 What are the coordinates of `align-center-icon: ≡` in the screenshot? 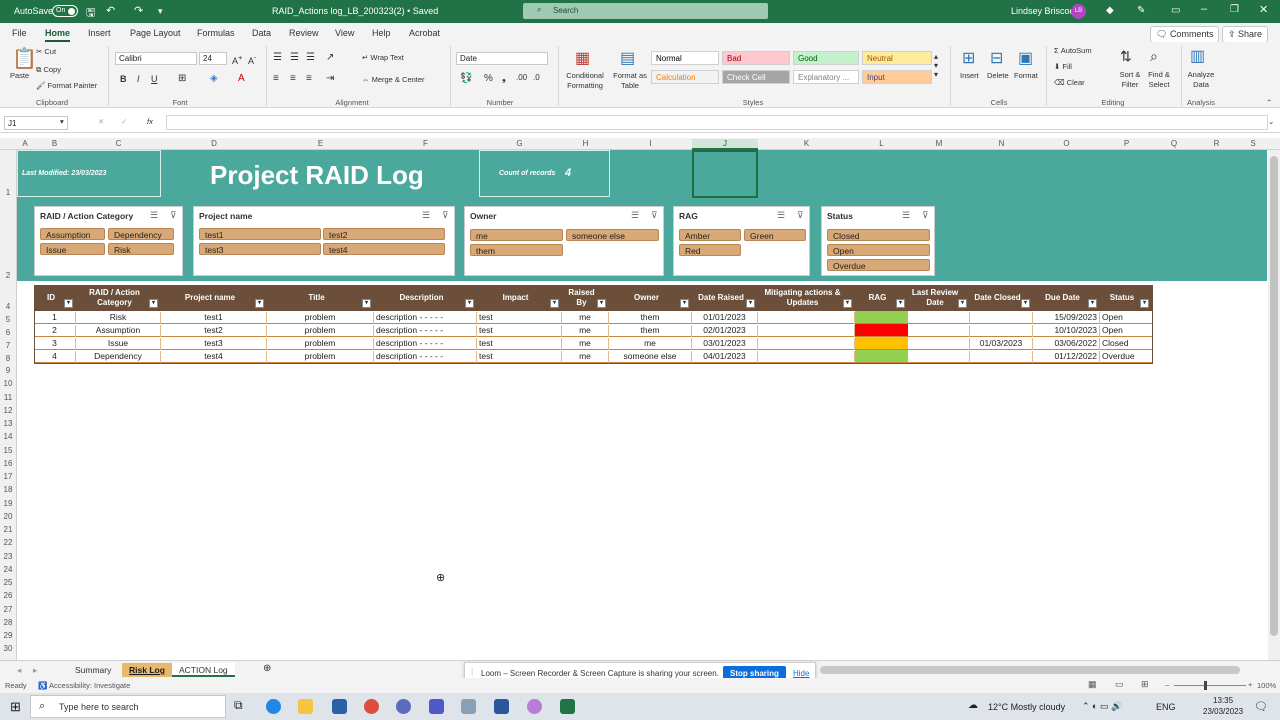 It's located at (293, 78).